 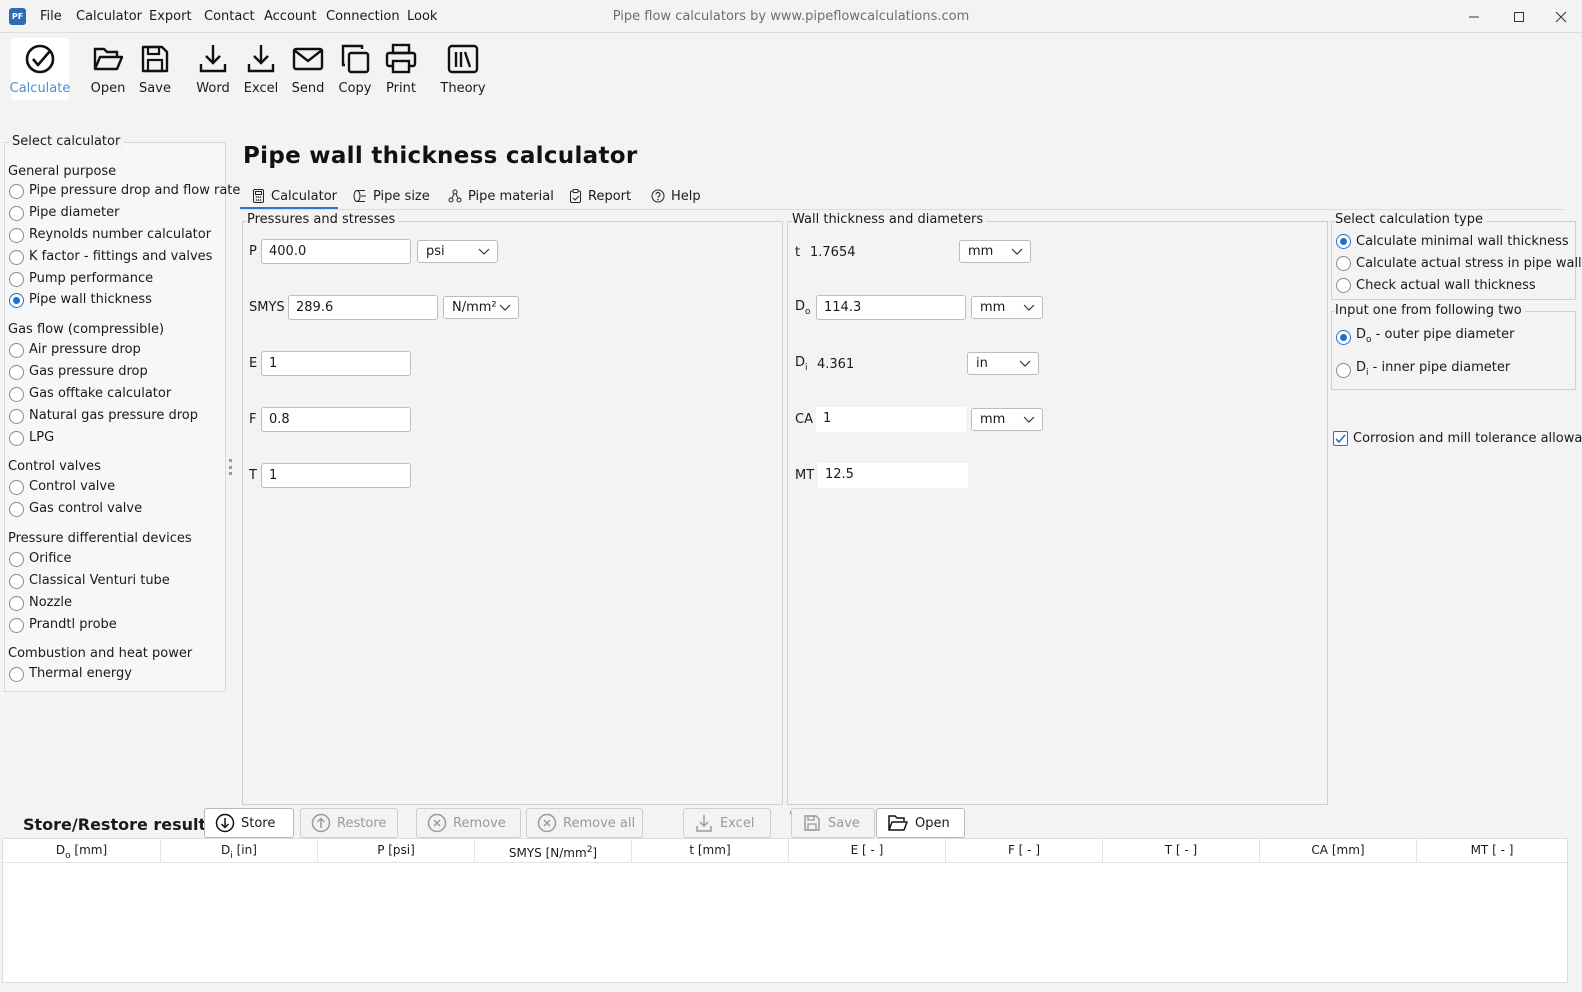 I want to click on radio-air-pressure-drop, so click(x=16, y=350).